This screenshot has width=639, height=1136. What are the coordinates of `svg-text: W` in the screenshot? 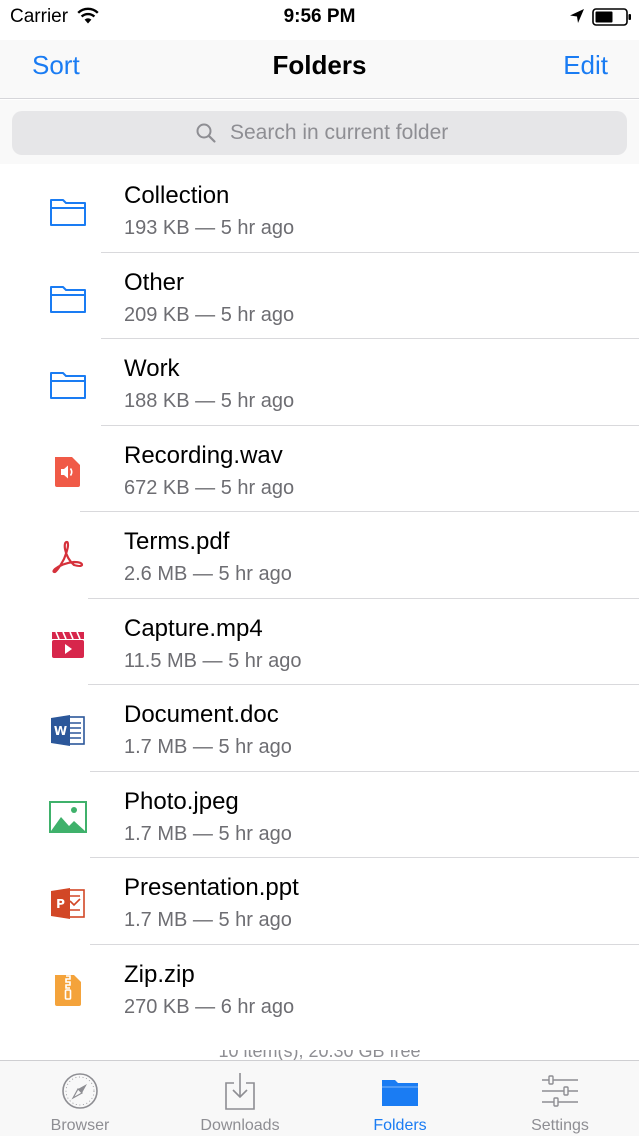 It's located at (60, 731).